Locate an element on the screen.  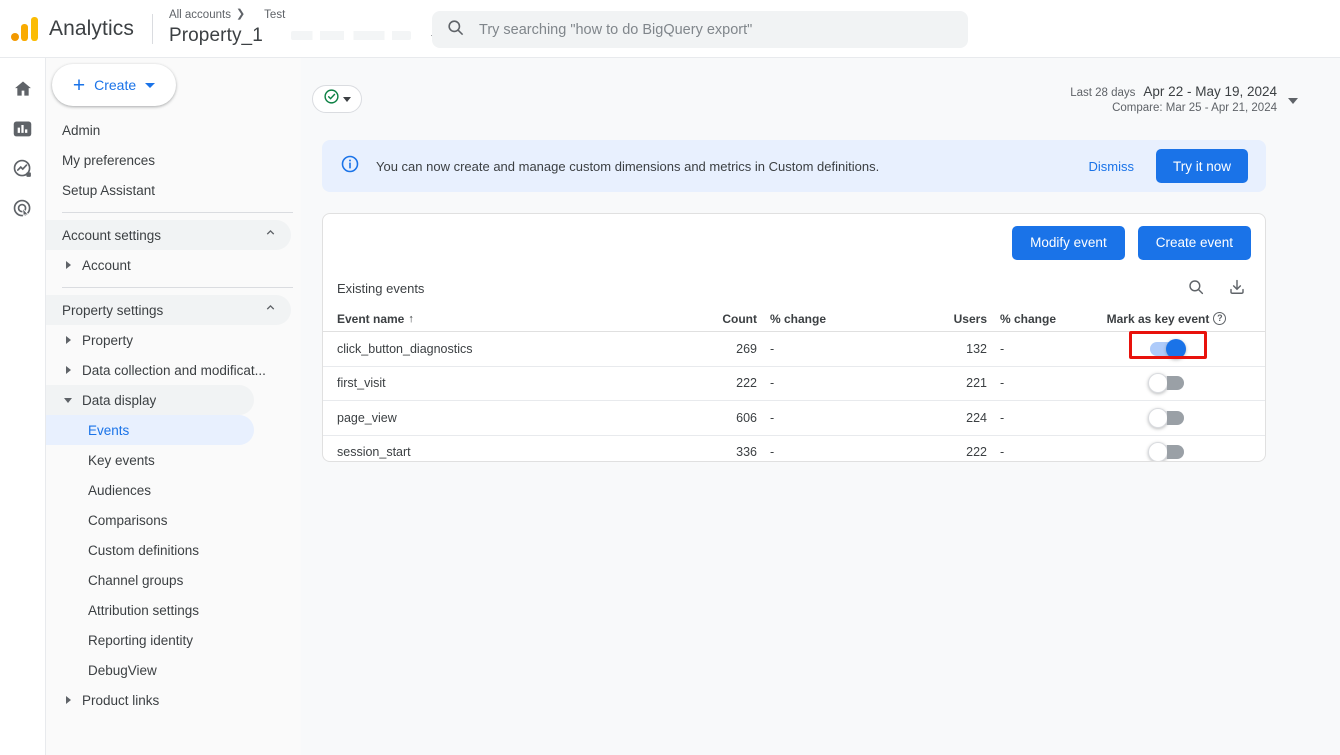
info-circle-icon is located at coordinates (350, 166).